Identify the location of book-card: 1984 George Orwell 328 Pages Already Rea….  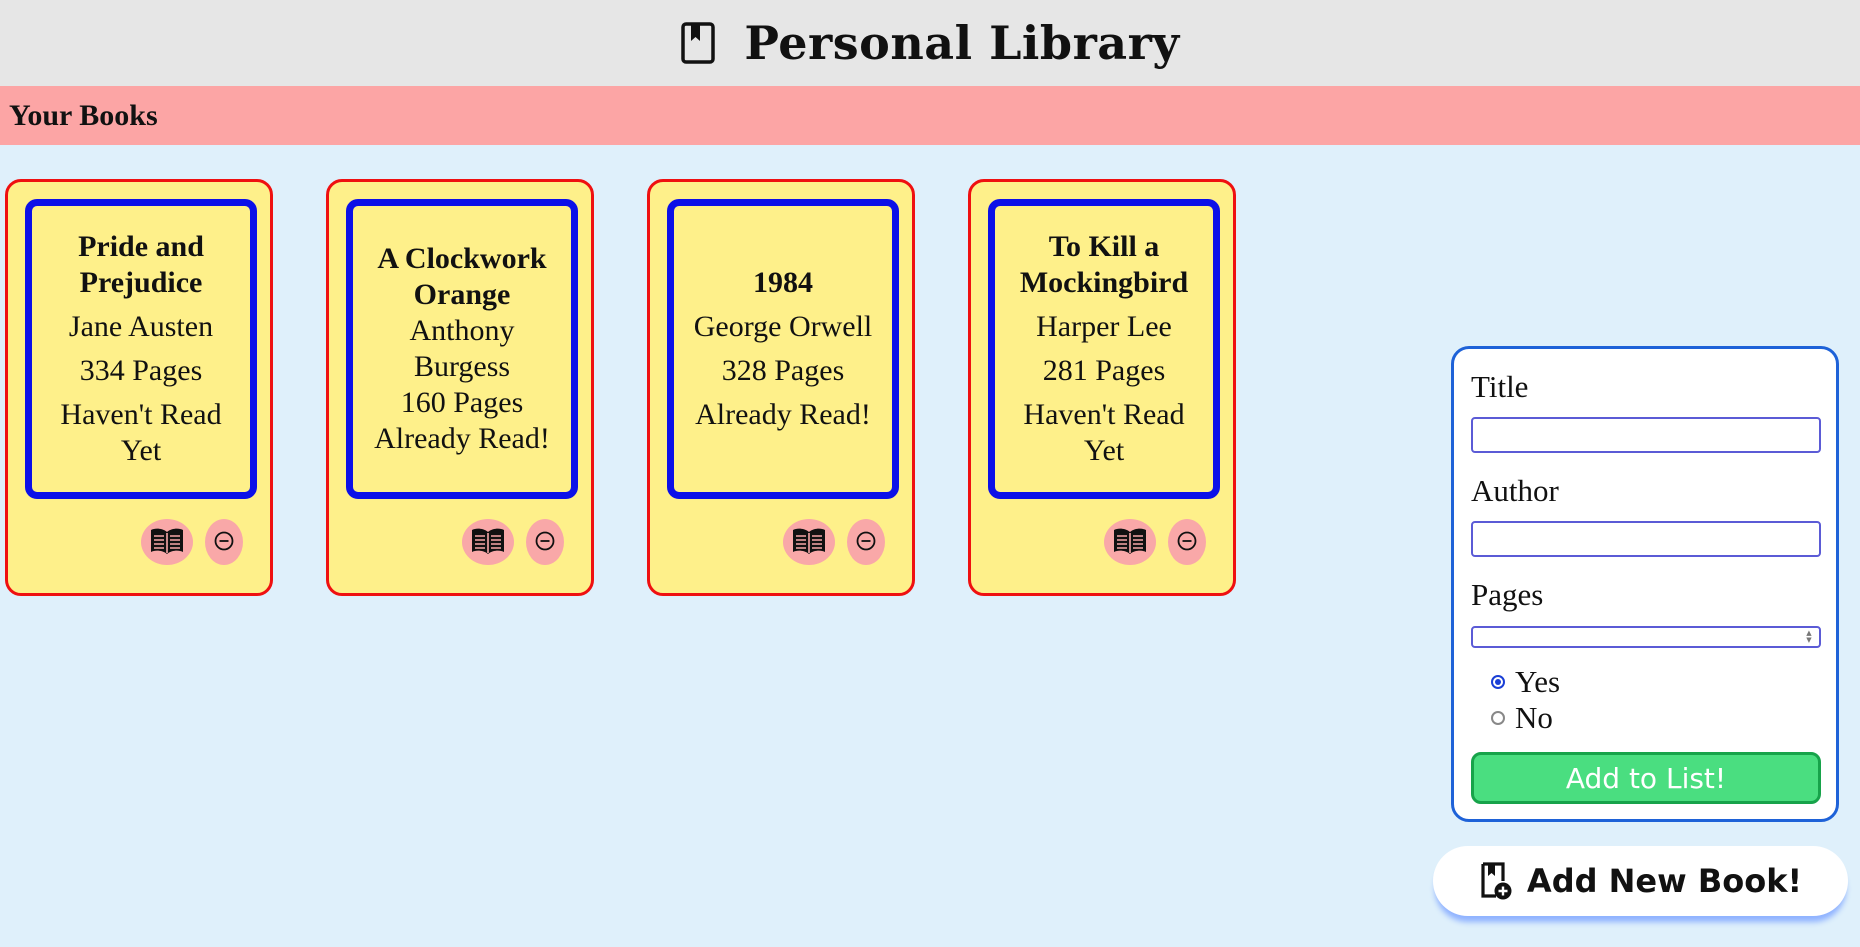
(781, 387).